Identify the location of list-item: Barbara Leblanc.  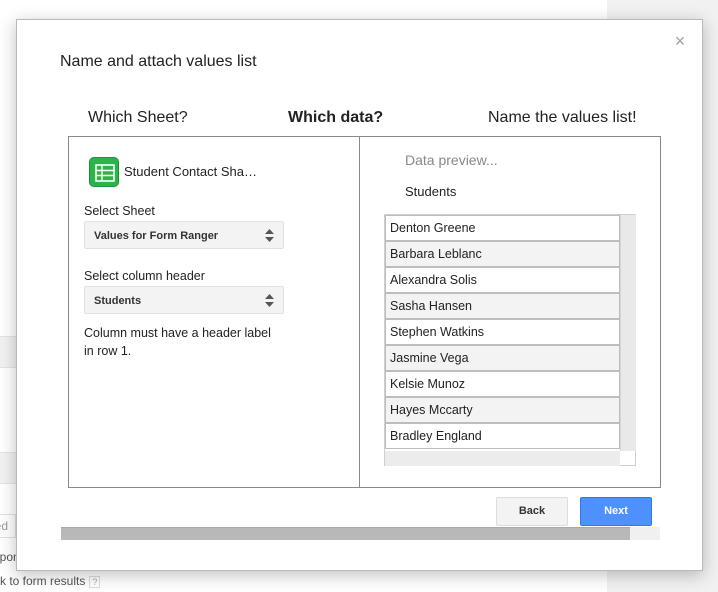
(502, 254).